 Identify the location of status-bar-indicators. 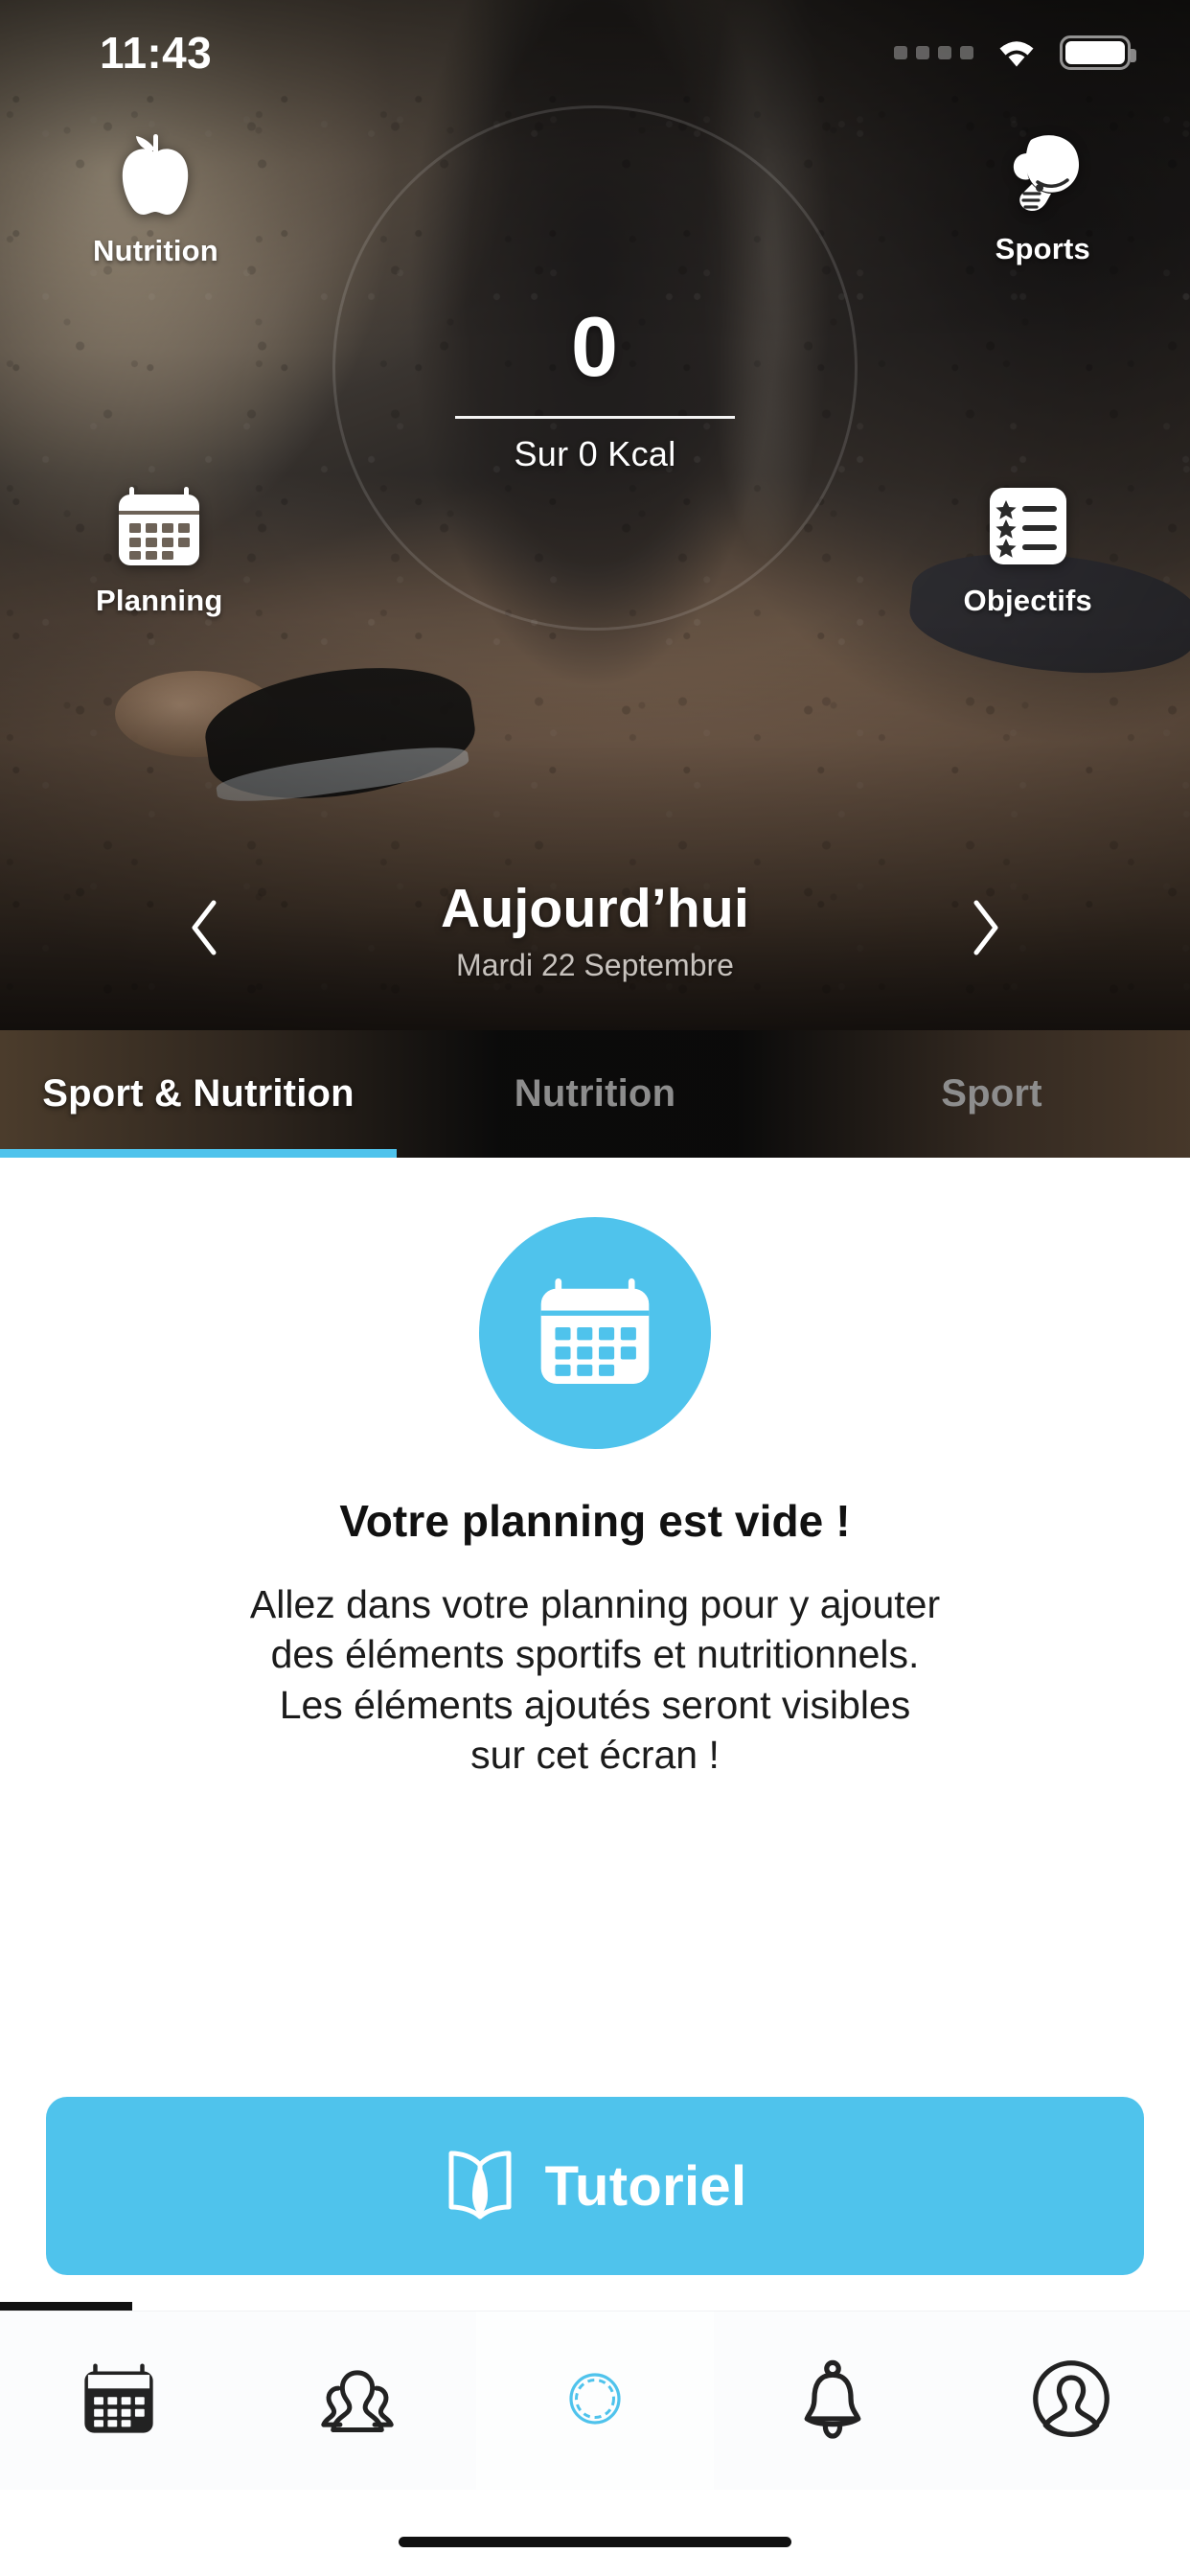
(1015, 52).